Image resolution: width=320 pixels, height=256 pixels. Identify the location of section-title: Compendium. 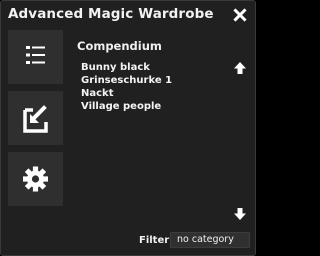
(119, 46).